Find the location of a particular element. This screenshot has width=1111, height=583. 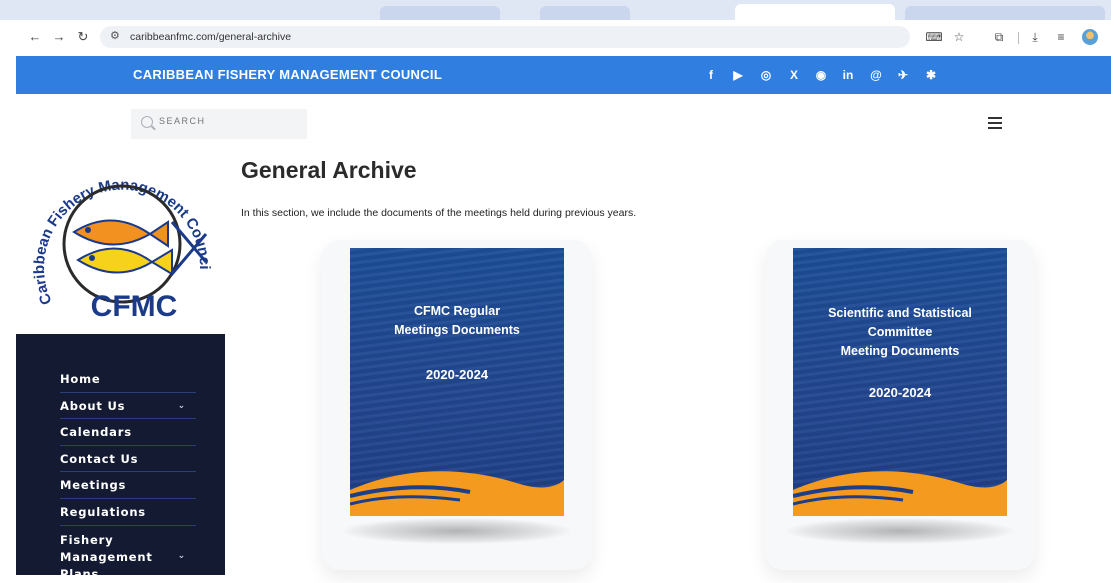

threads-icon: ◉ is located at coordinates (821, 75).